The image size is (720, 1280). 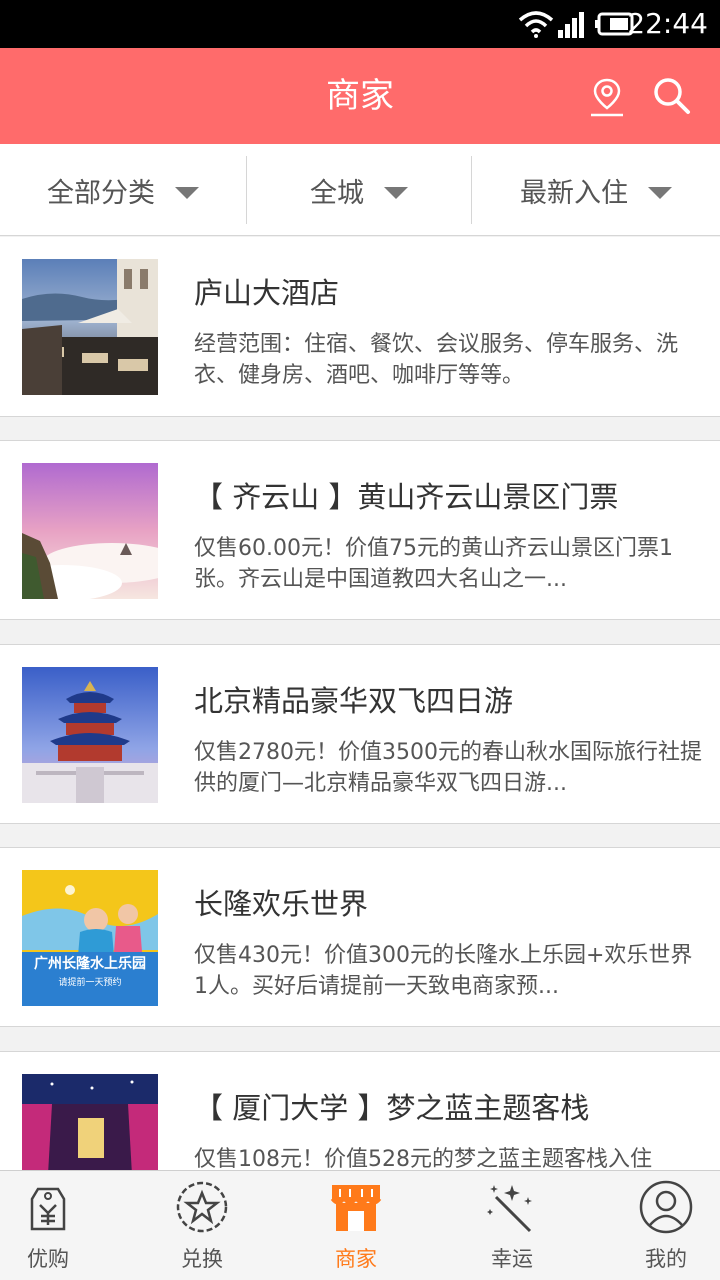 What do you see at coordinates (90, 938) in the screenshot?
I see `waterpark-thumbnail: 广州长隆水上乐园 请提前一天预约` at bounding box center [90, 938].